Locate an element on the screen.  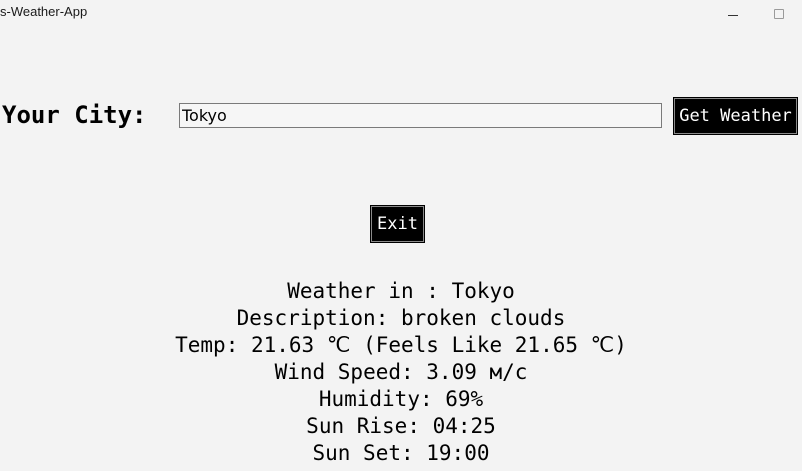
get-weather-button: Get Weather is located at coordinates (735, 116).